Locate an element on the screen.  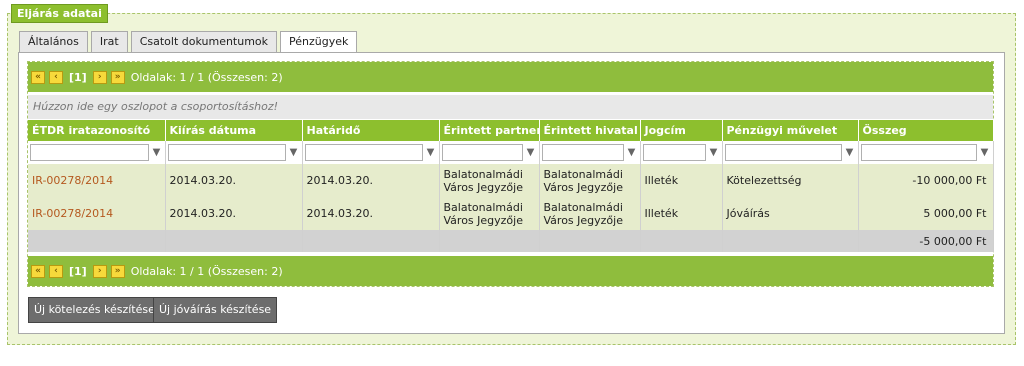
new-credit-button: Új jóváírás készítése is located at coordinates (215, 310).